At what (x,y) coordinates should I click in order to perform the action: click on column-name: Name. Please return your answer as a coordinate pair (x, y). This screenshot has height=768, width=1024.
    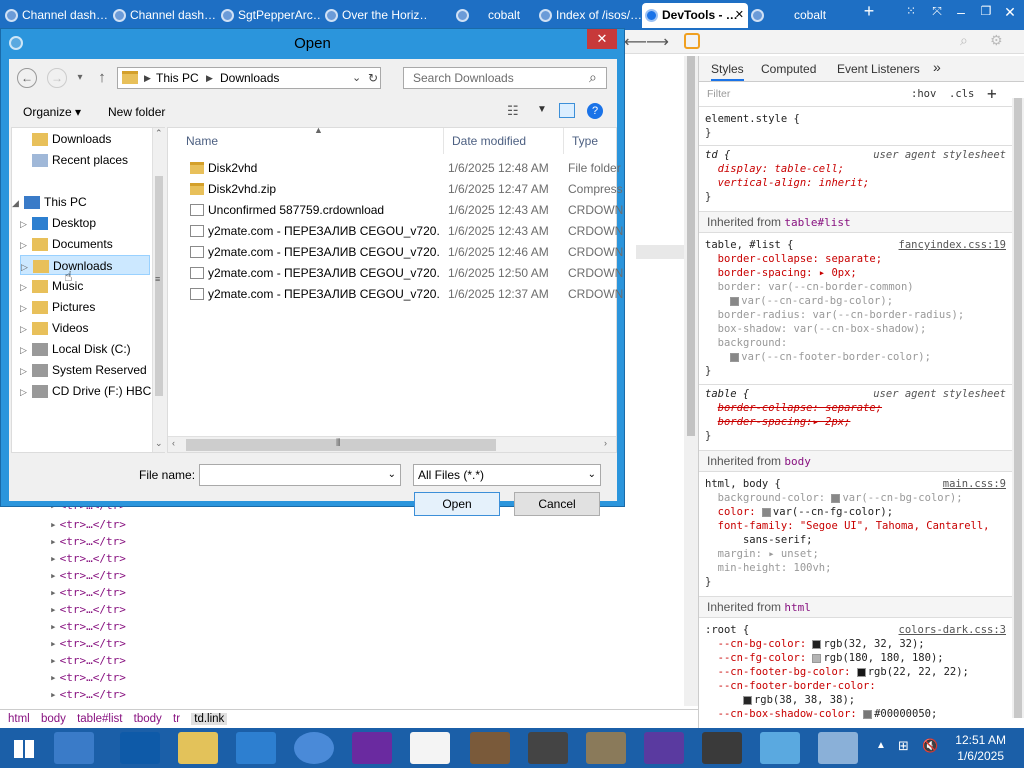
    Looking at the image, I should click on (311, 141).